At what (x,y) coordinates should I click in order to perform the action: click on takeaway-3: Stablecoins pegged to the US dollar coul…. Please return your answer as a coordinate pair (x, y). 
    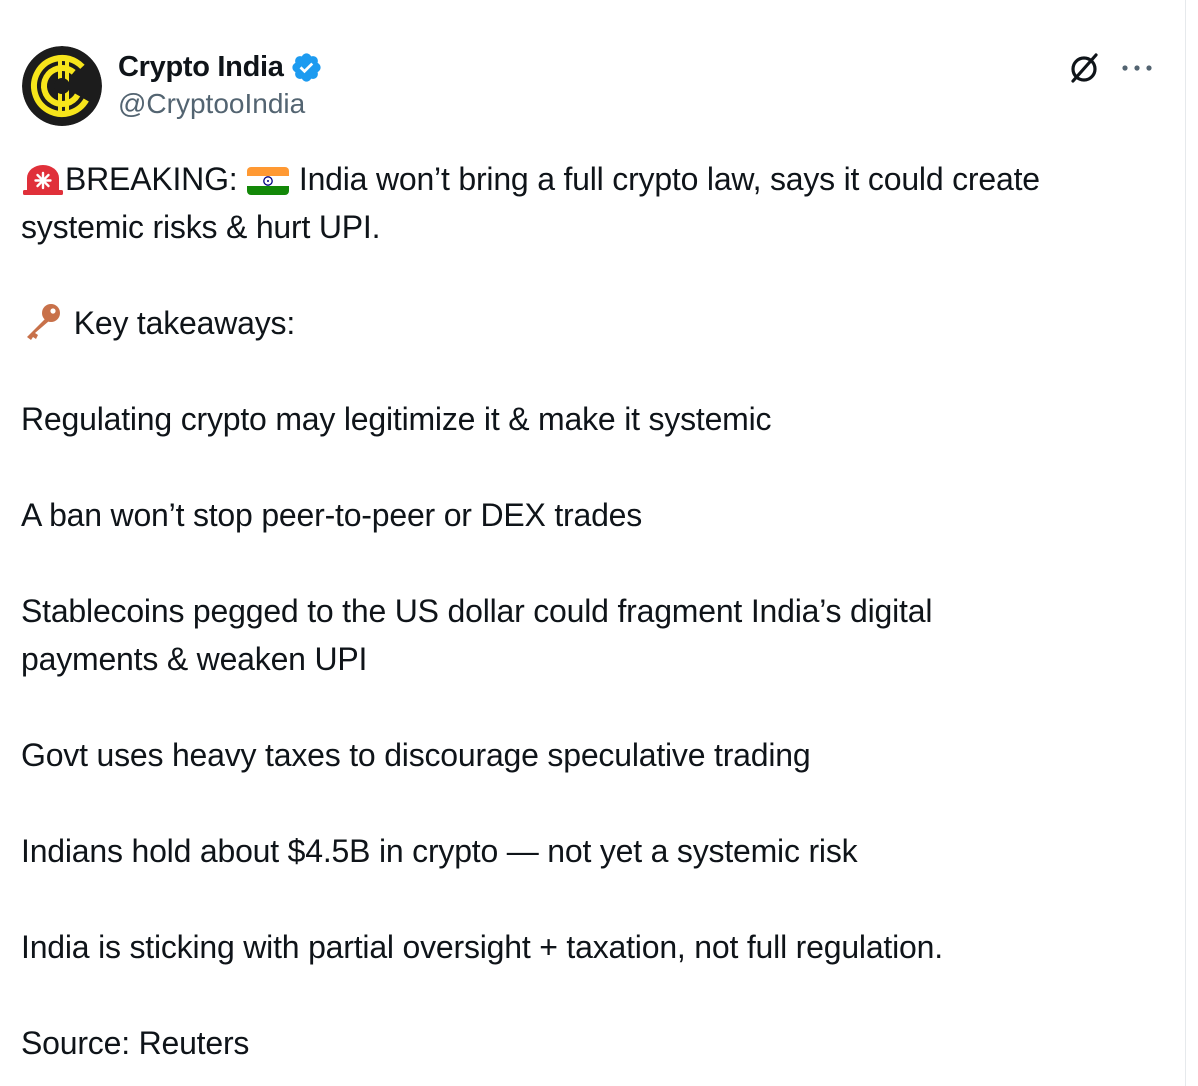
    Looking at the image, I should click on (596, 635).